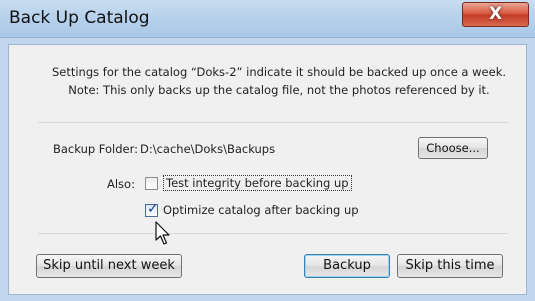 This screenshot has height=301, width=535. Describe the element at coordinates (347, 266) in the screenshot. I see `backup-button: Backup` at that location.